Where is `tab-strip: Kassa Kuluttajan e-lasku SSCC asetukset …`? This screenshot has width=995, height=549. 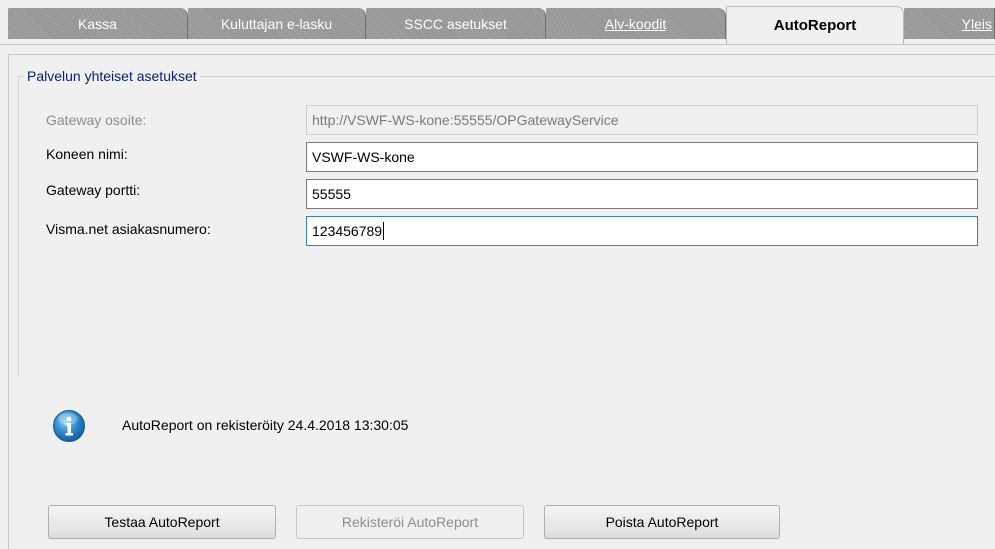
tab-strip: Kassa Kuluttajan e-lasku SSCC asetukset … is located at coordinates (497, 22).